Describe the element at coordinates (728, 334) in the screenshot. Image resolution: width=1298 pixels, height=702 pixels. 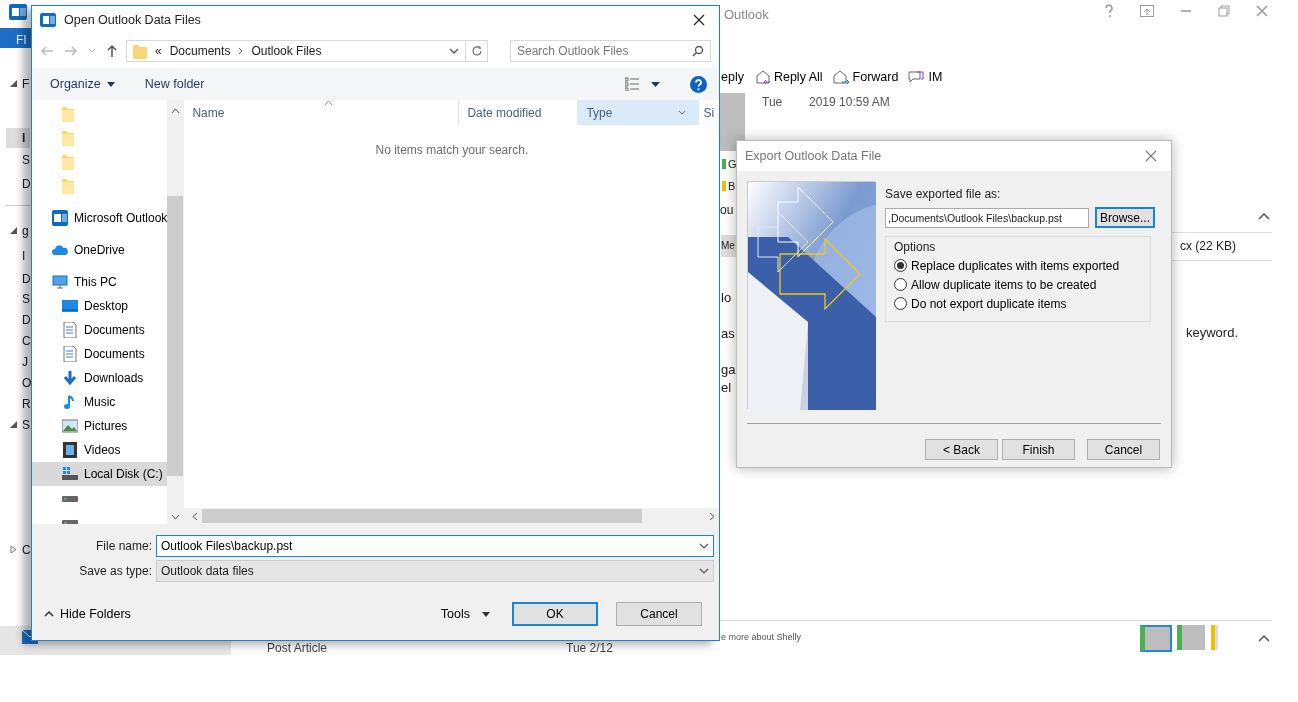
I see `body-text: as` at that location.